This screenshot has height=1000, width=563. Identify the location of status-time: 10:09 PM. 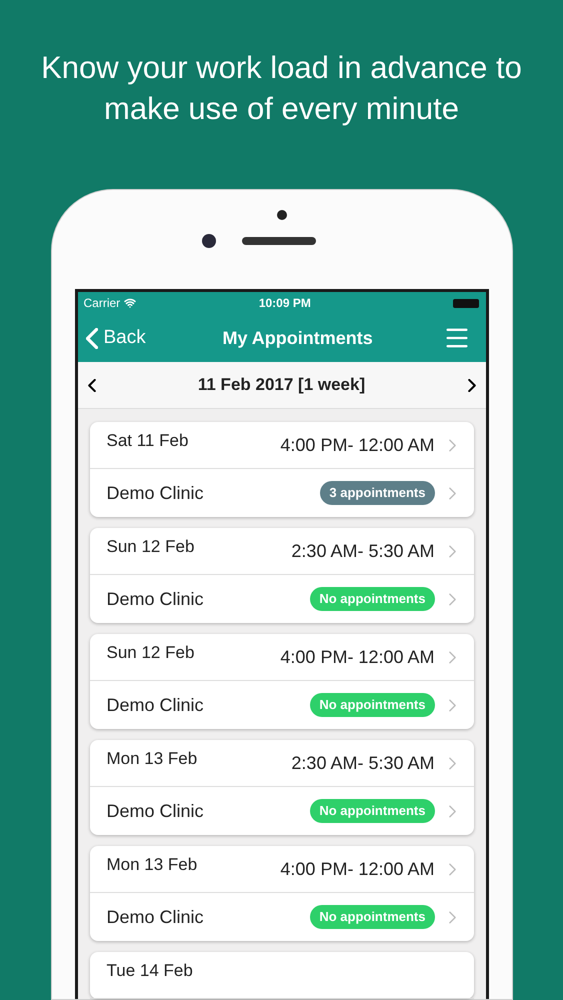
(284, 303).